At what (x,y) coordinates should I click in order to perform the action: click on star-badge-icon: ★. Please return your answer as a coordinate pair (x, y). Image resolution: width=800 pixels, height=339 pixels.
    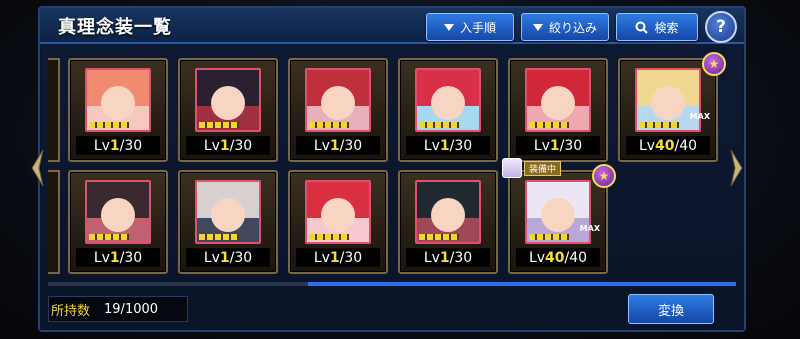
    Looking at the image, I should click on (714, 64).